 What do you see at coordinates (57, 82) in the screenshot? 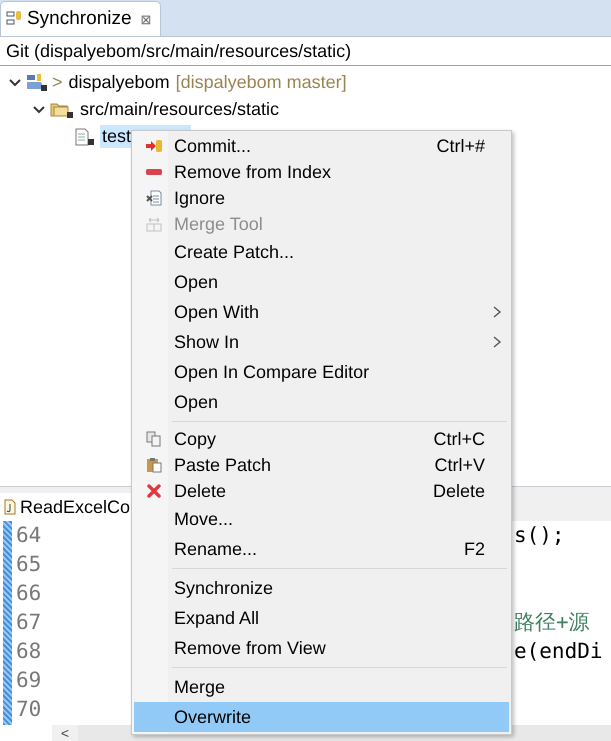
I see `changed-marker: >` at bounding box center [57, 82].